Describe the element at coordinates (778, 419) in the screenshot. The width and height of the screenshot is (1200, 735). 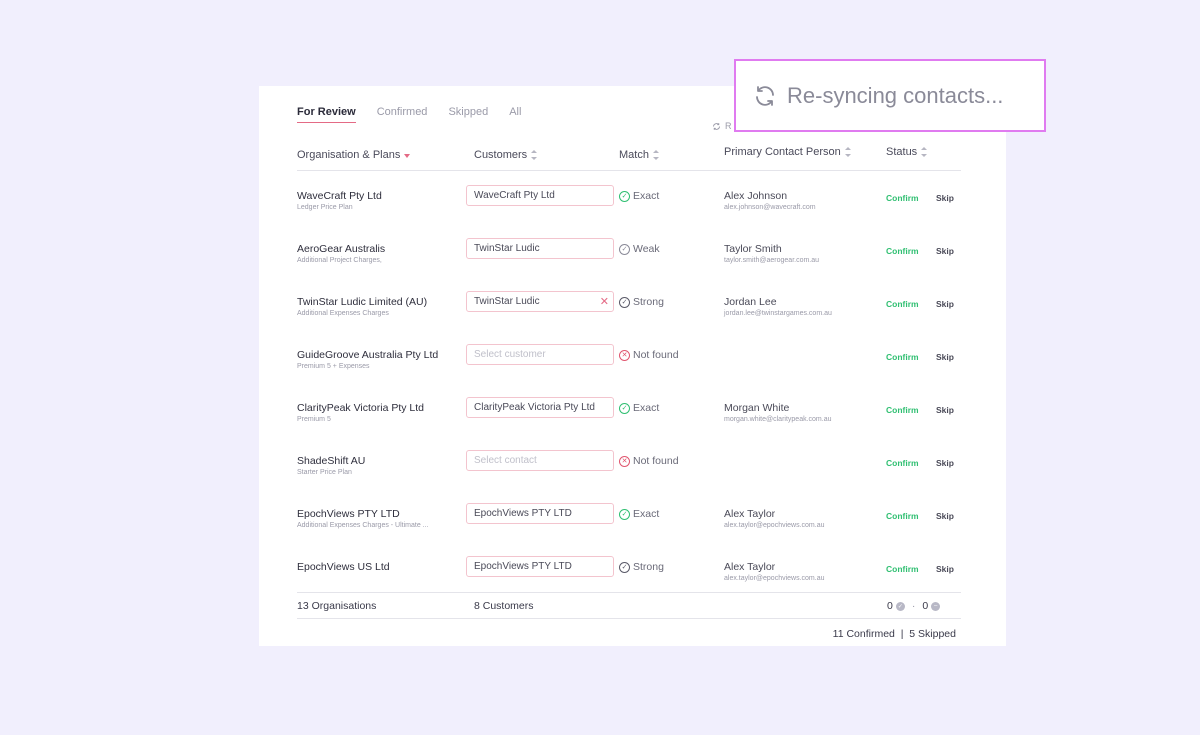
I see `contact-email: morgan.white@claritypeak.com.au` at that location.